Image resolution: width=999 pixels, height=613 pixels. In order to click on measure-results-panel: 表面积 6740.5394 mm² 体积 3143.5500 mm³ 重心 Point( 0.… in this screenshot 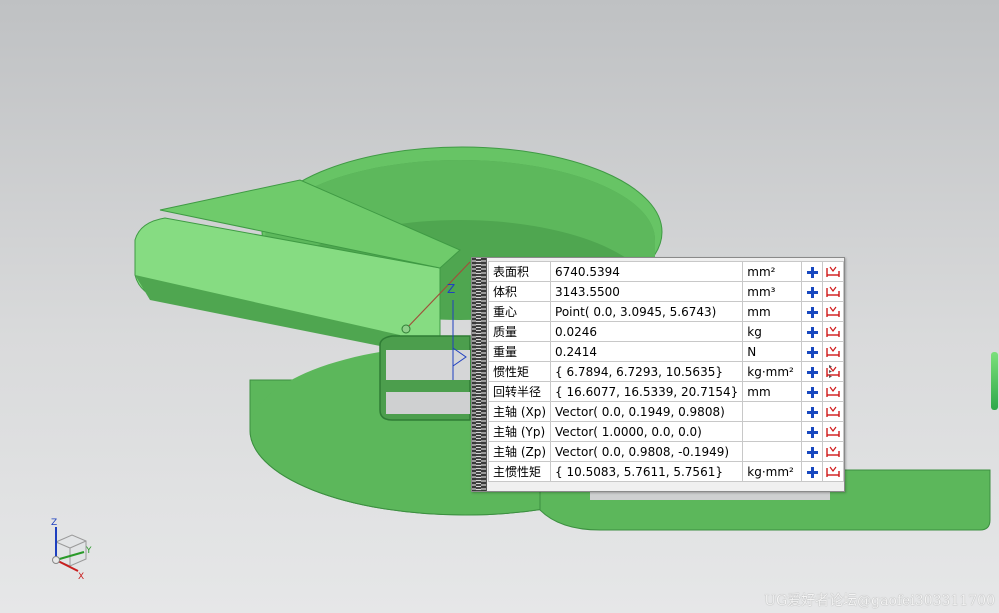, I will do `click(658, 374)`.